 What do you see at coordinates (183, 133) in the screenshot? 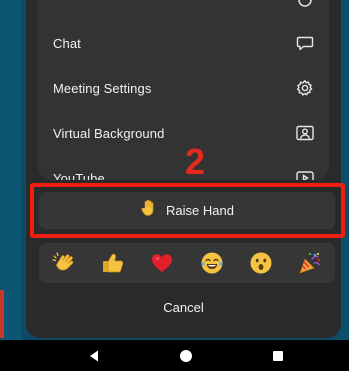
I see `menu-item-virtual-background: Virtual Background` at bounding box center [183, 133].